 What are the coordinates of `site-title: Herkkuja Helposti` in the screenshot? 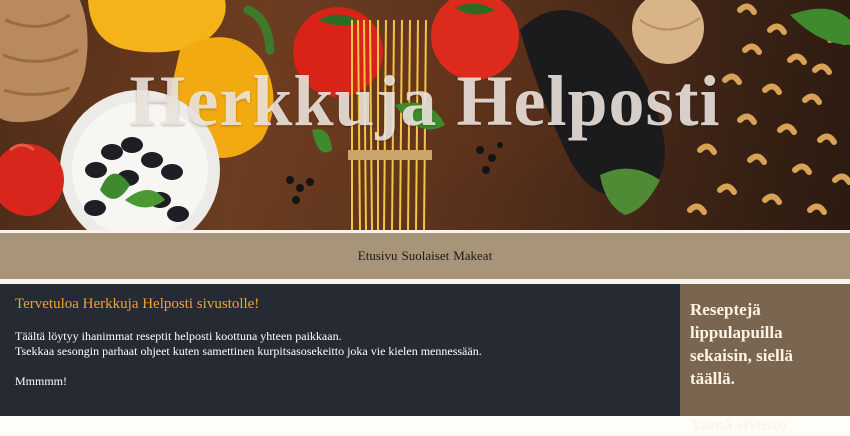 It's located at (425, 101).